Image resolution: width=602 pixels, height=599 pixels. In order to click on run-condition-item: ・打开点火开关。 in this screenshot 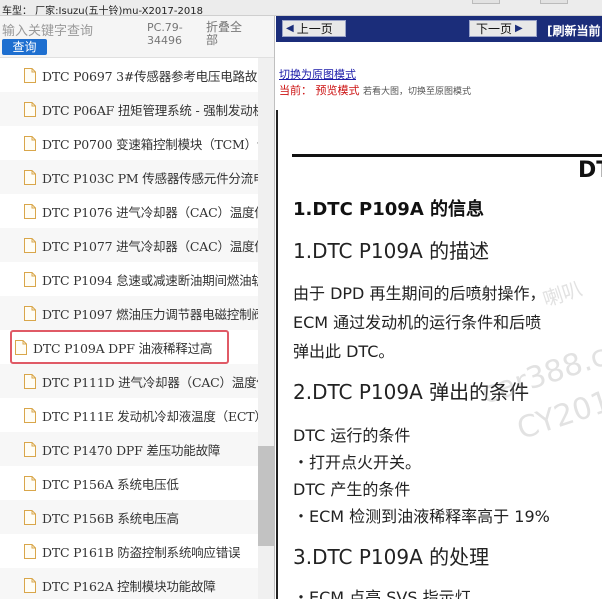, I will do `click(357, 462)`.